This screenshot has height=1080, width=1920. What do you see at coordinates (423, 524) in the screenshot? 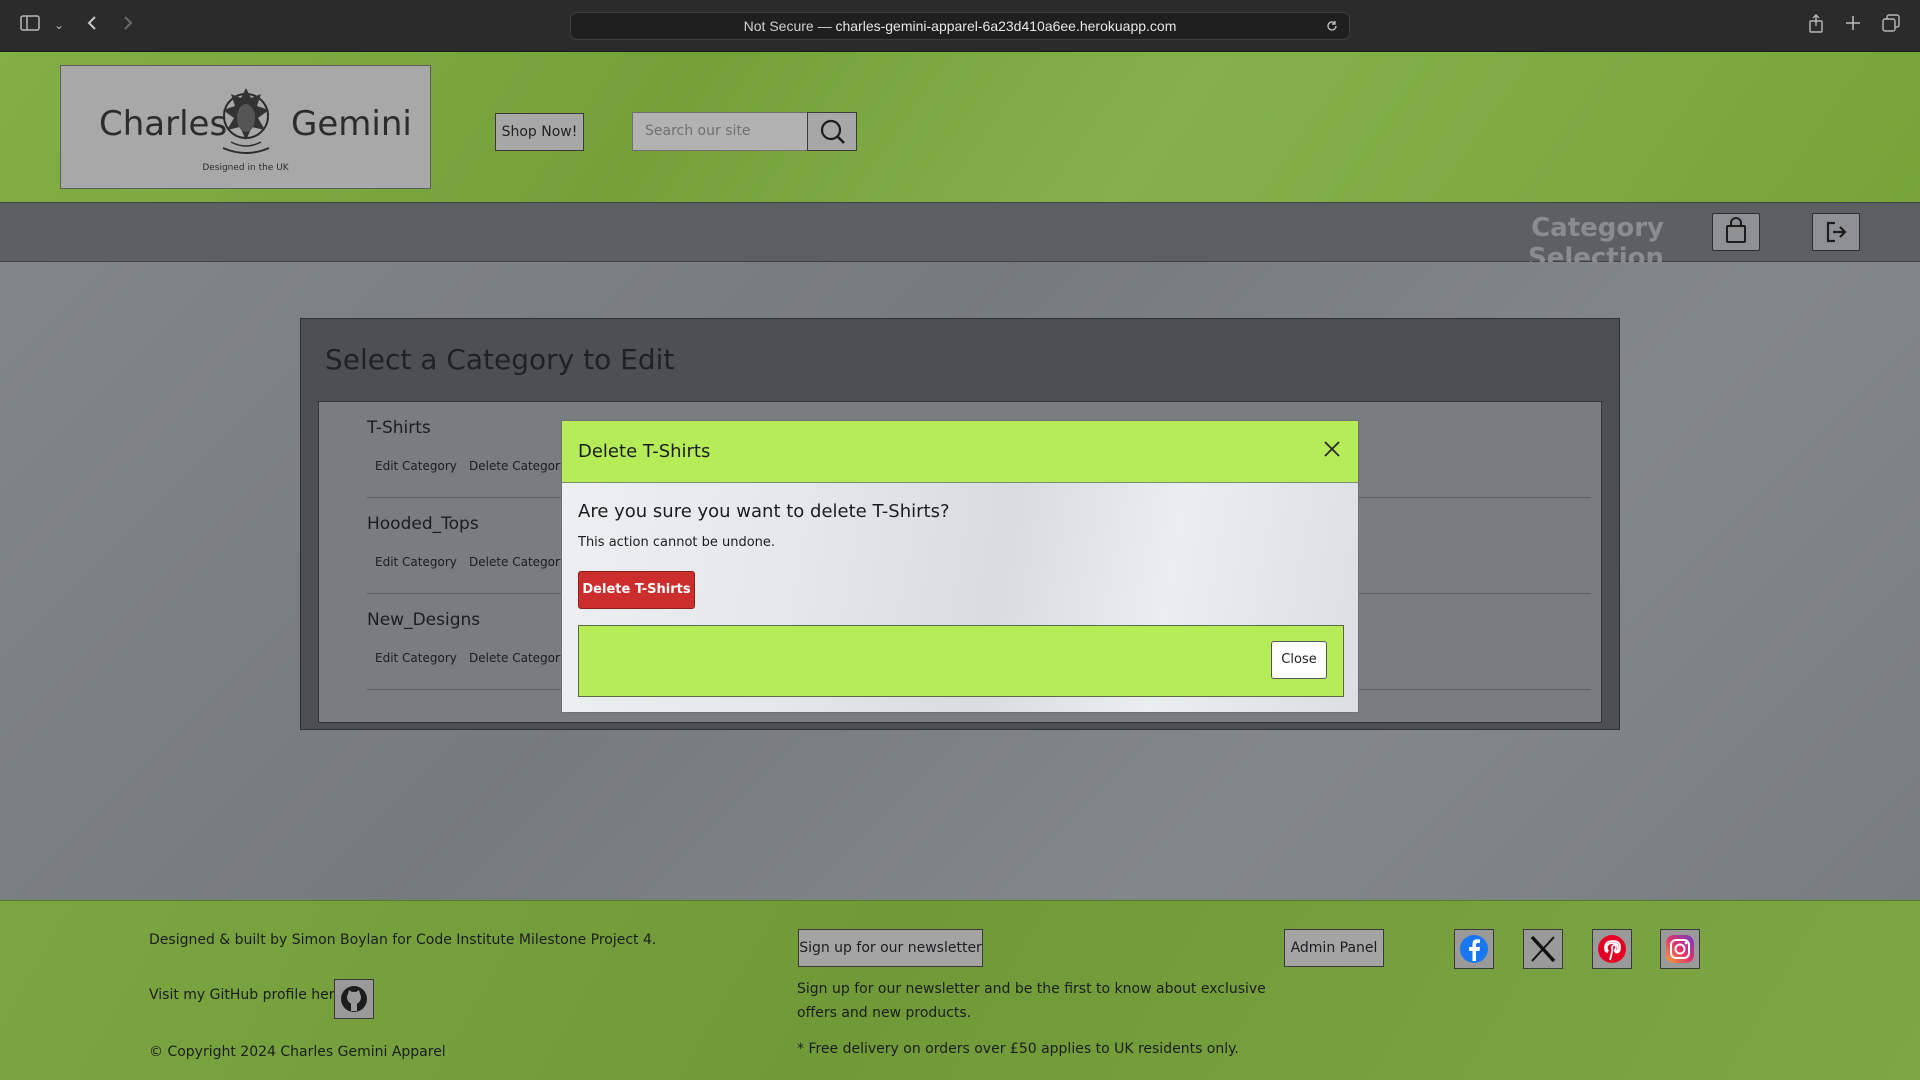
I see `category-name: Hooded_Tops` at bounding box center [423, 524].